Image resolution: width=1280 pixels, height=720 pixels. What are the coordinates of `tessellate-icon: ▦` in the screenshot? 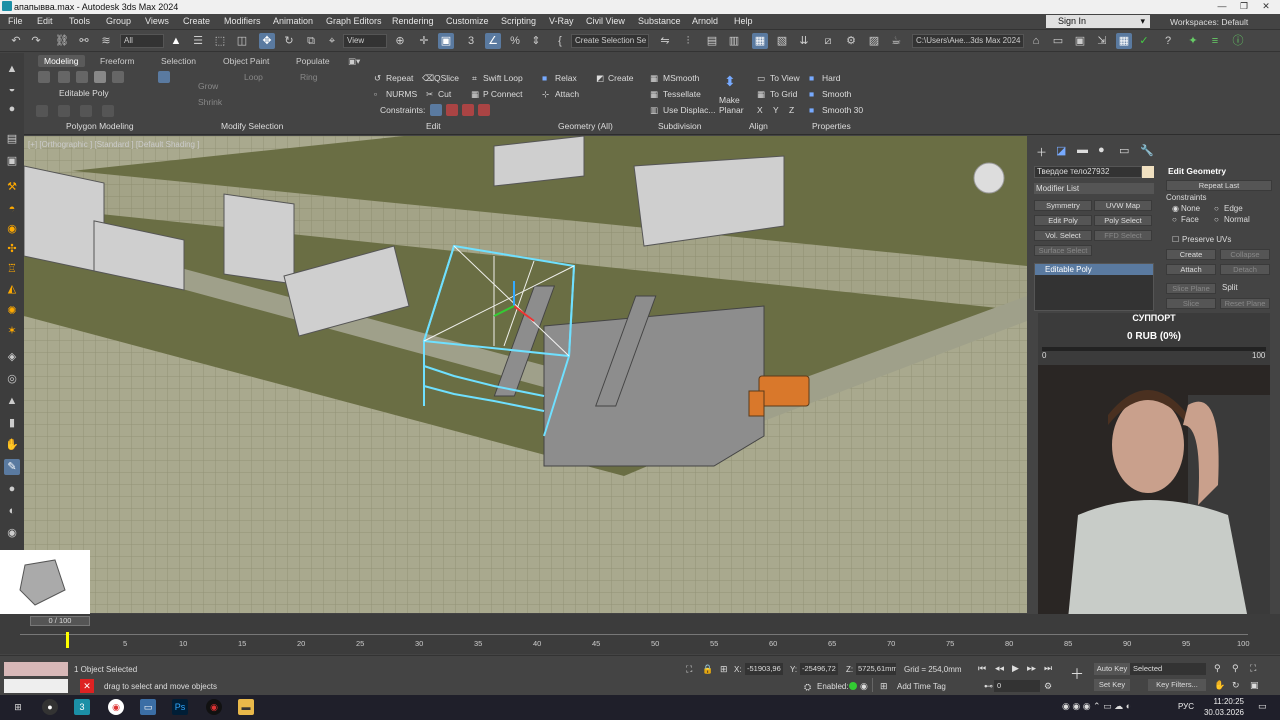 It's located at (654, 94).